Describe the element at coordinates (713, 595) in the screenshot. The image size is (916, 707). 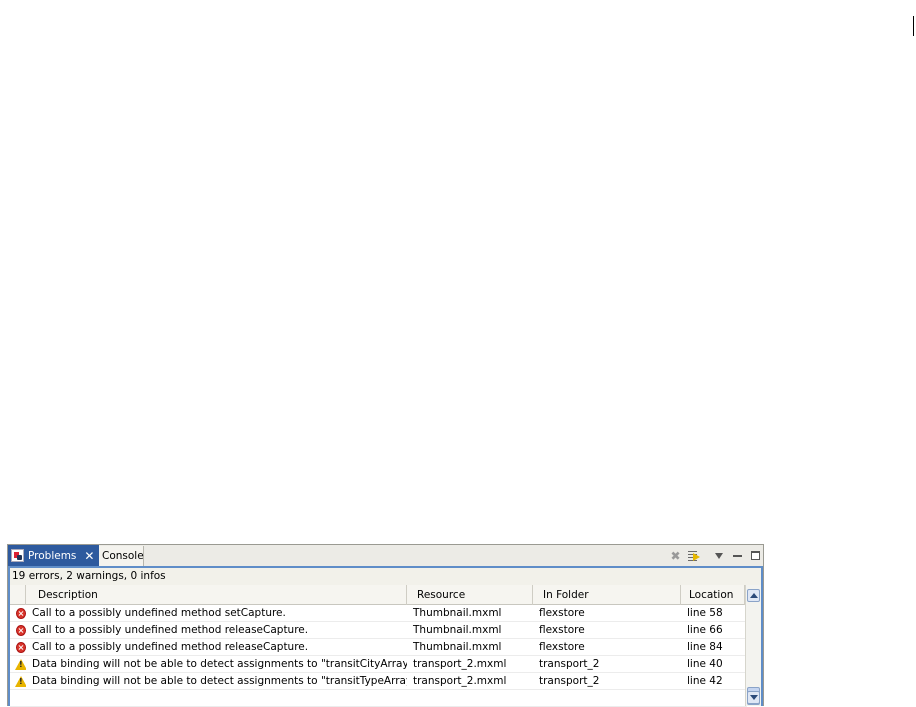
I see `column-header-location: Location` at that location.